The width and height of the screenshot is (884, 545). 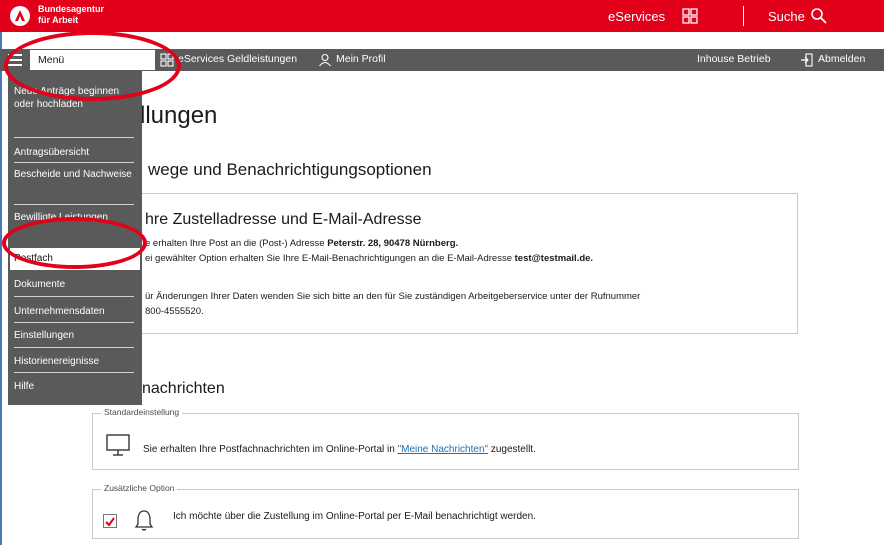 I want to click on nav-eservices-geldleistungen: eServices Geldleistungen, so click(x=237, y=59).